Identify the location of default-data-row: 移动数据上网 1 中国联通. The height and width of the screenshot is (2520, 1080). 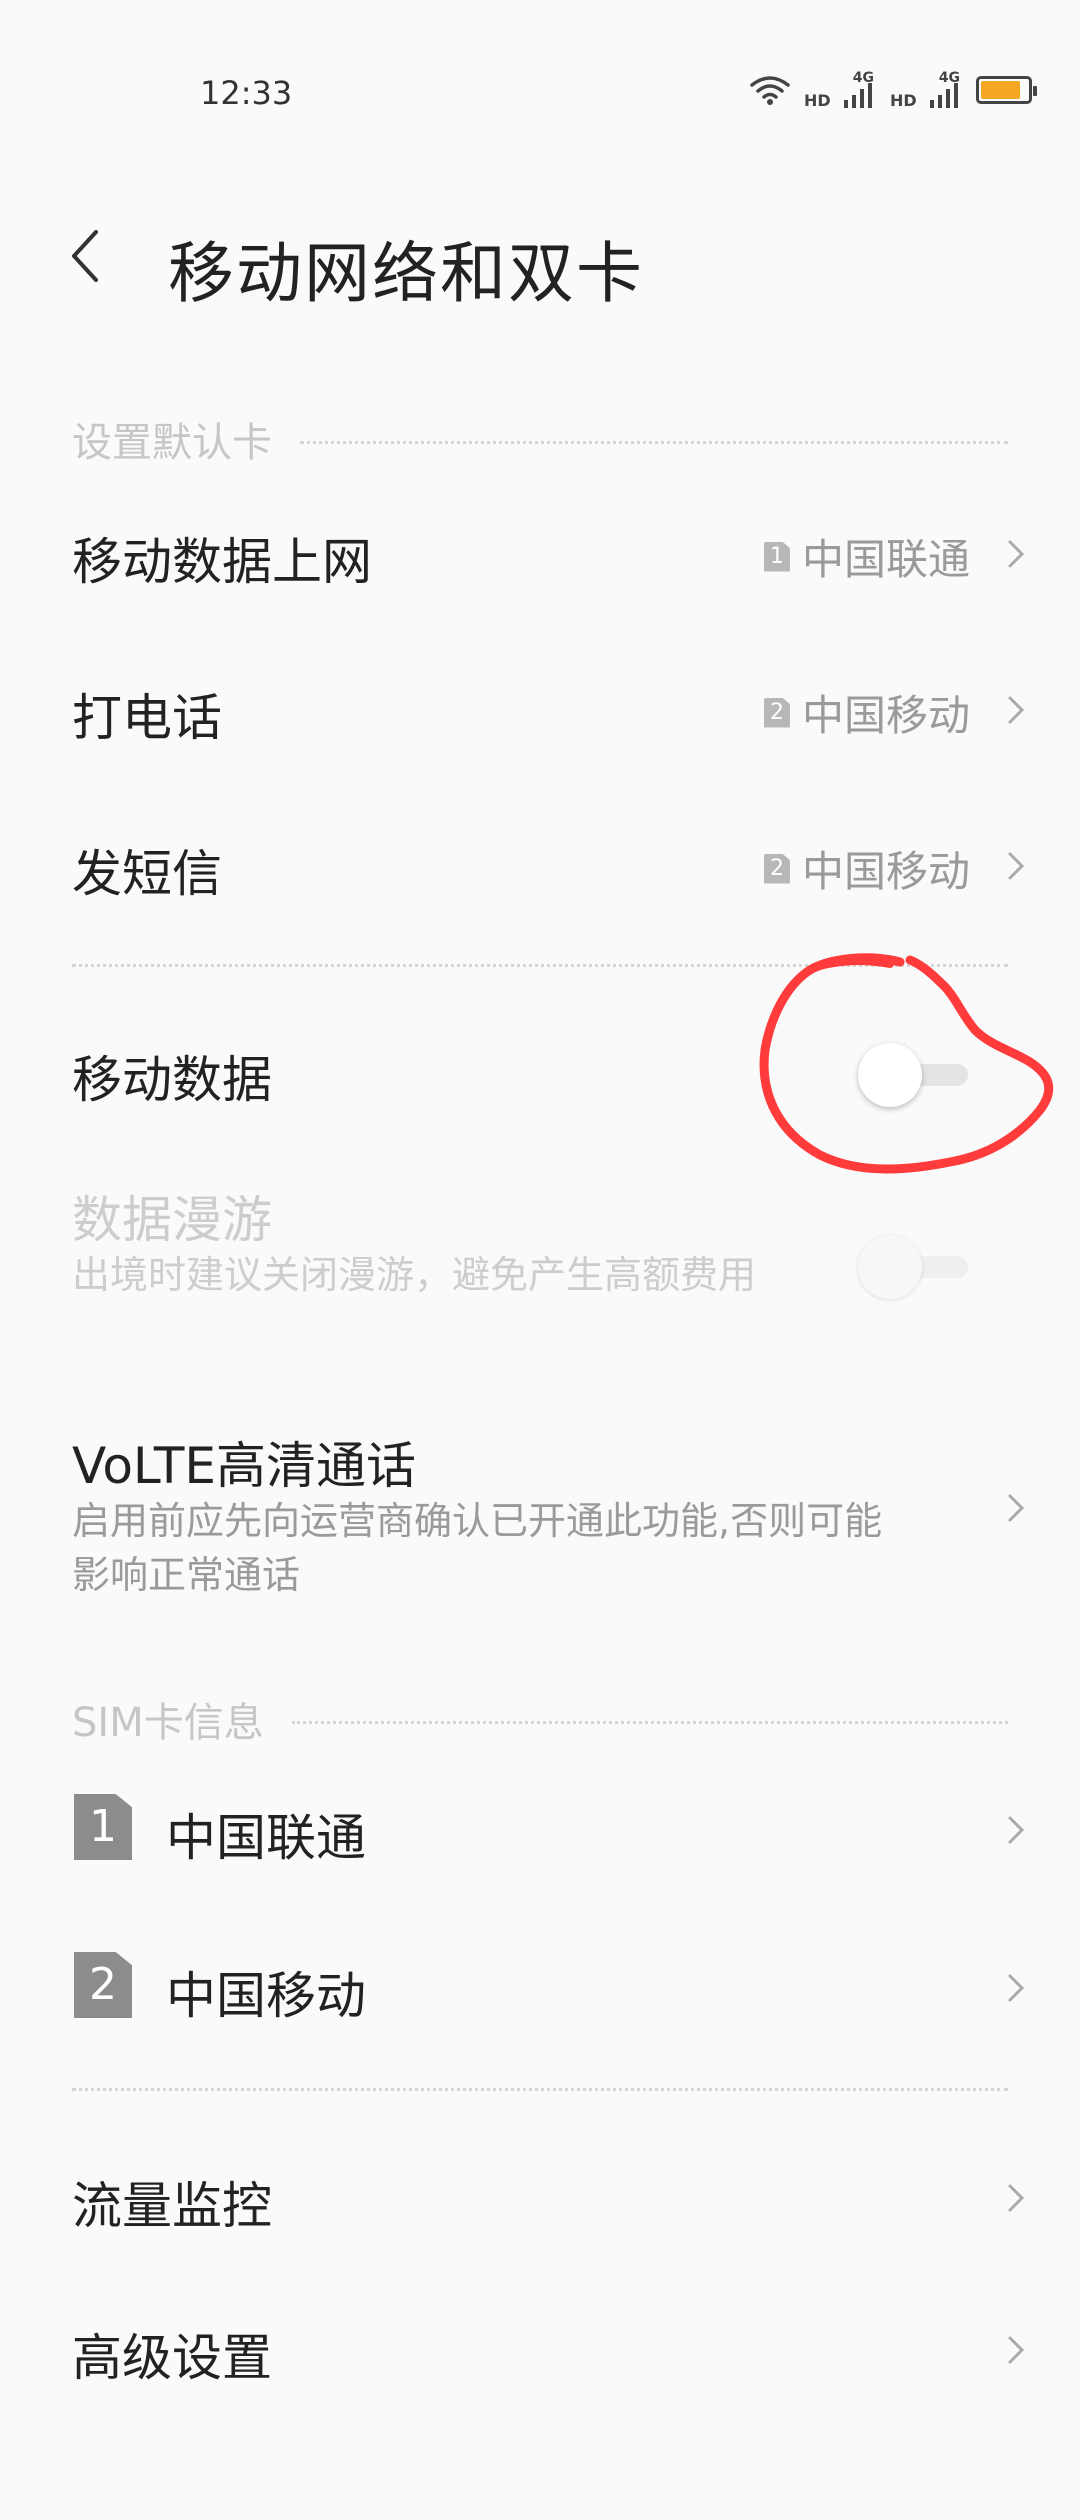
(540, 554).